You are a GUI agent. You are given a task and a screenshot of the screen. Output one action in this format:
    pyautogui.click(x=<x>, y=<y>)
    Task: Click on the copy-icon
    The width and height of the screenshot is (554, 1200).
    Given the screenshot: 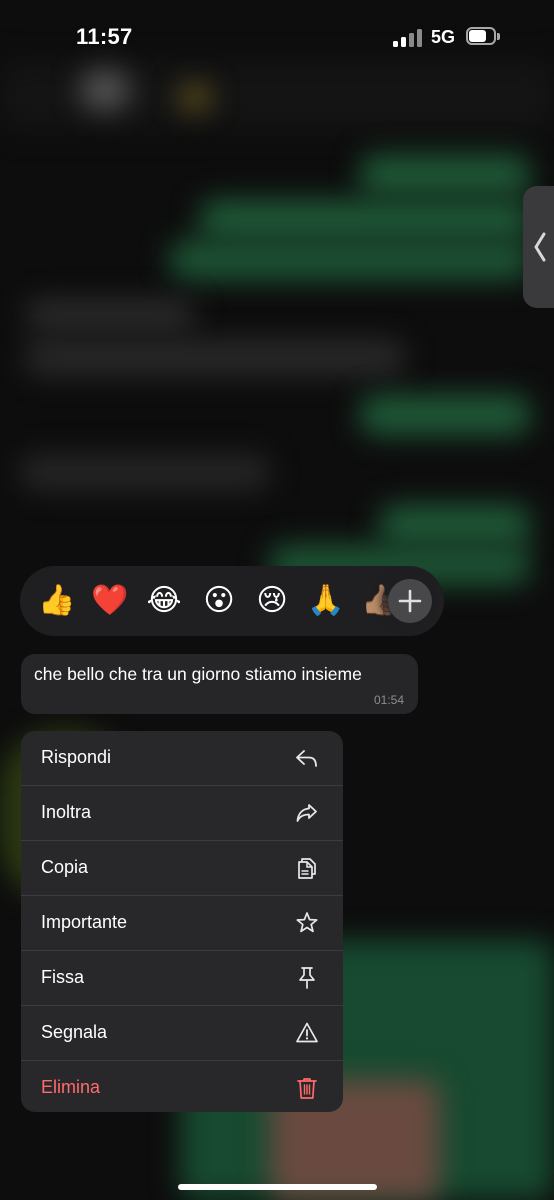 What is the action you would take?
    pyautogui.click(x=307, y=868)
    